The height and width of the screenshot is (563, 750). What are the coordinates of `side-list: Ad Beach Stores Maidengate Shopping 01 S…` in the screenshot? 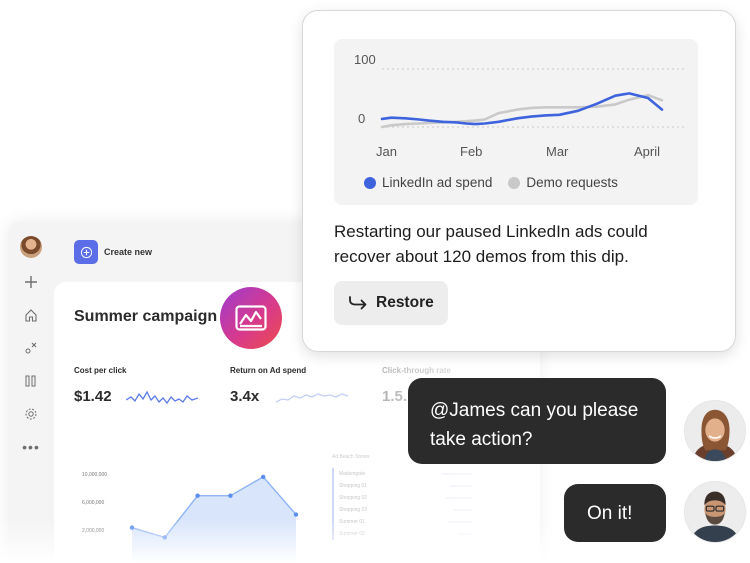 It's located at (402, 508).